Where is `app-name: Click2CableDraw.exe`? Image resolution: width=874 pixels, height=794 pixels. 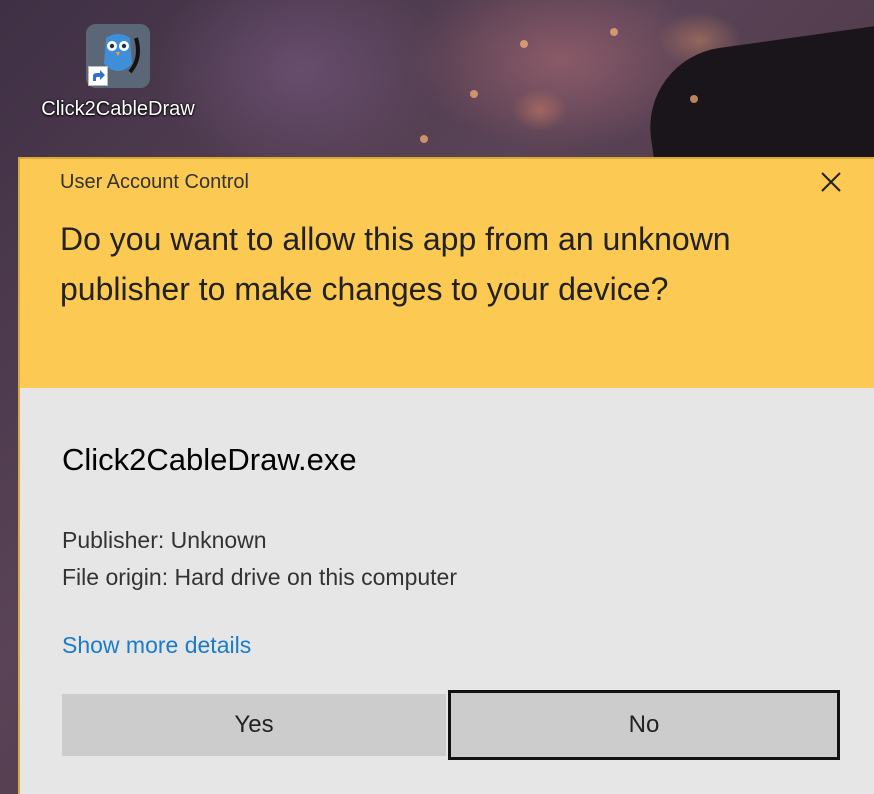 app-name: Click2CableDraw.exe is located at coordinates (209, 459).